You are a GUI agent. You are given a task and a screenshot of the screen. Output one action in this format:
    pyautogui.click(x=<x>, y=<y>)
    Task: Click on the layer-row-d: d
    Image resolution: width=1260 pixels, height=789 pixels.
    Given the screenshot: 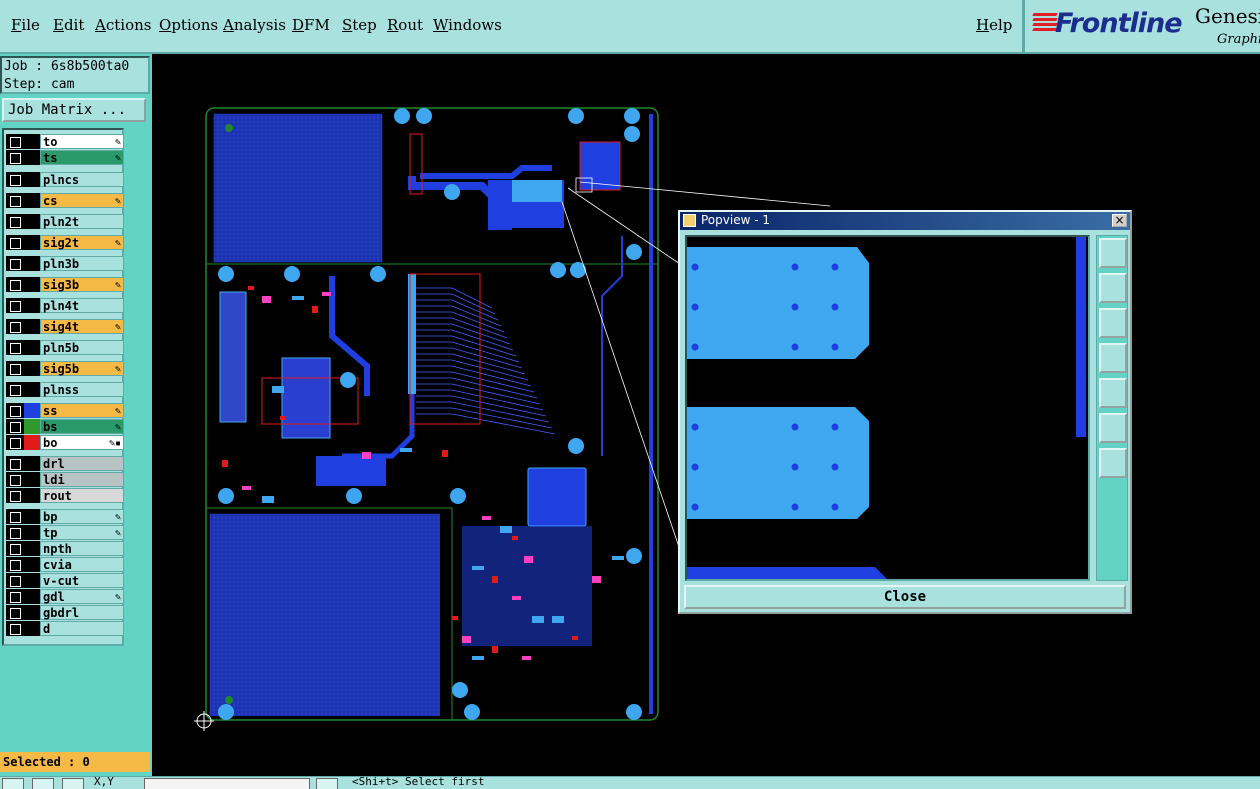 What is the action you would take?
    pyautogui.click(x=65, y=628)
    